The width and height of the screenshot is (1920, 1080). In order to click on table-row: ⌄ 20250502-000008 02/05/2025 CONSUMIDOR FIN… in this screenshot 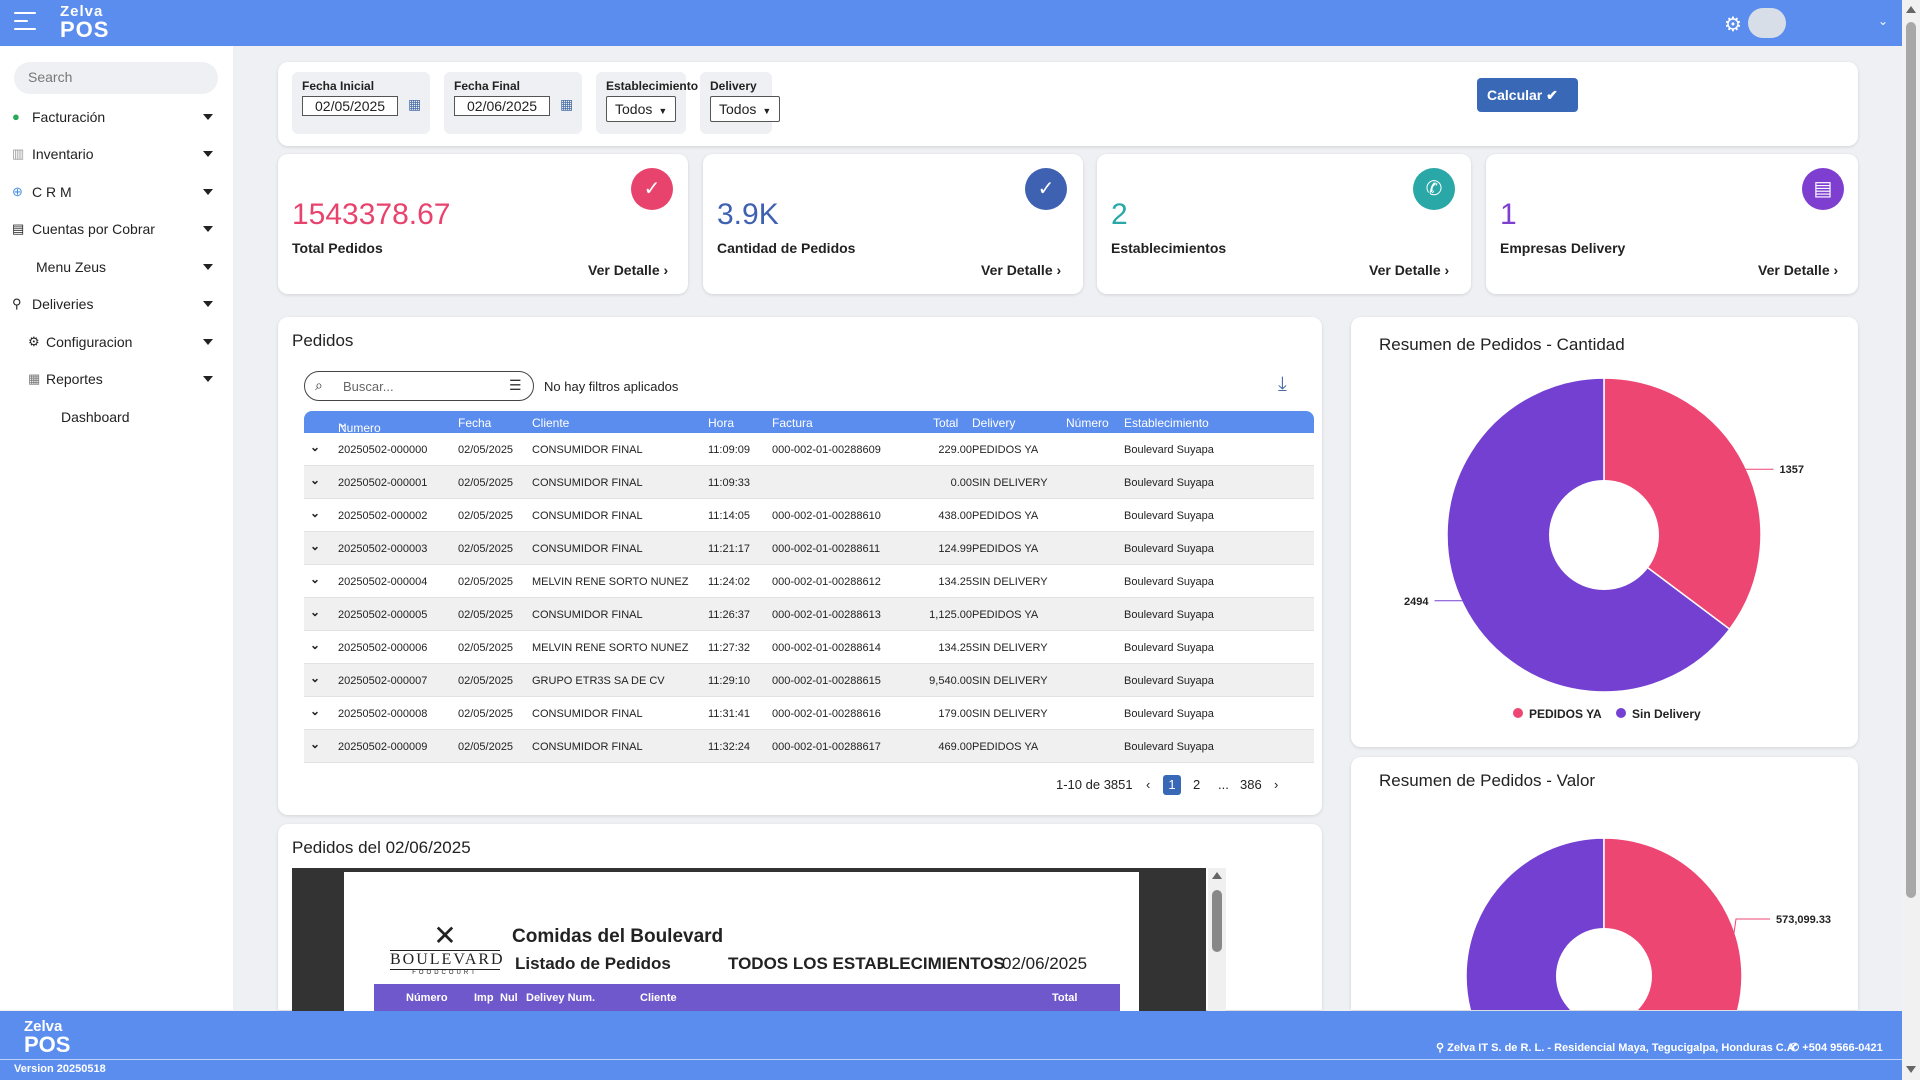, I will do `click(809, 713)`.